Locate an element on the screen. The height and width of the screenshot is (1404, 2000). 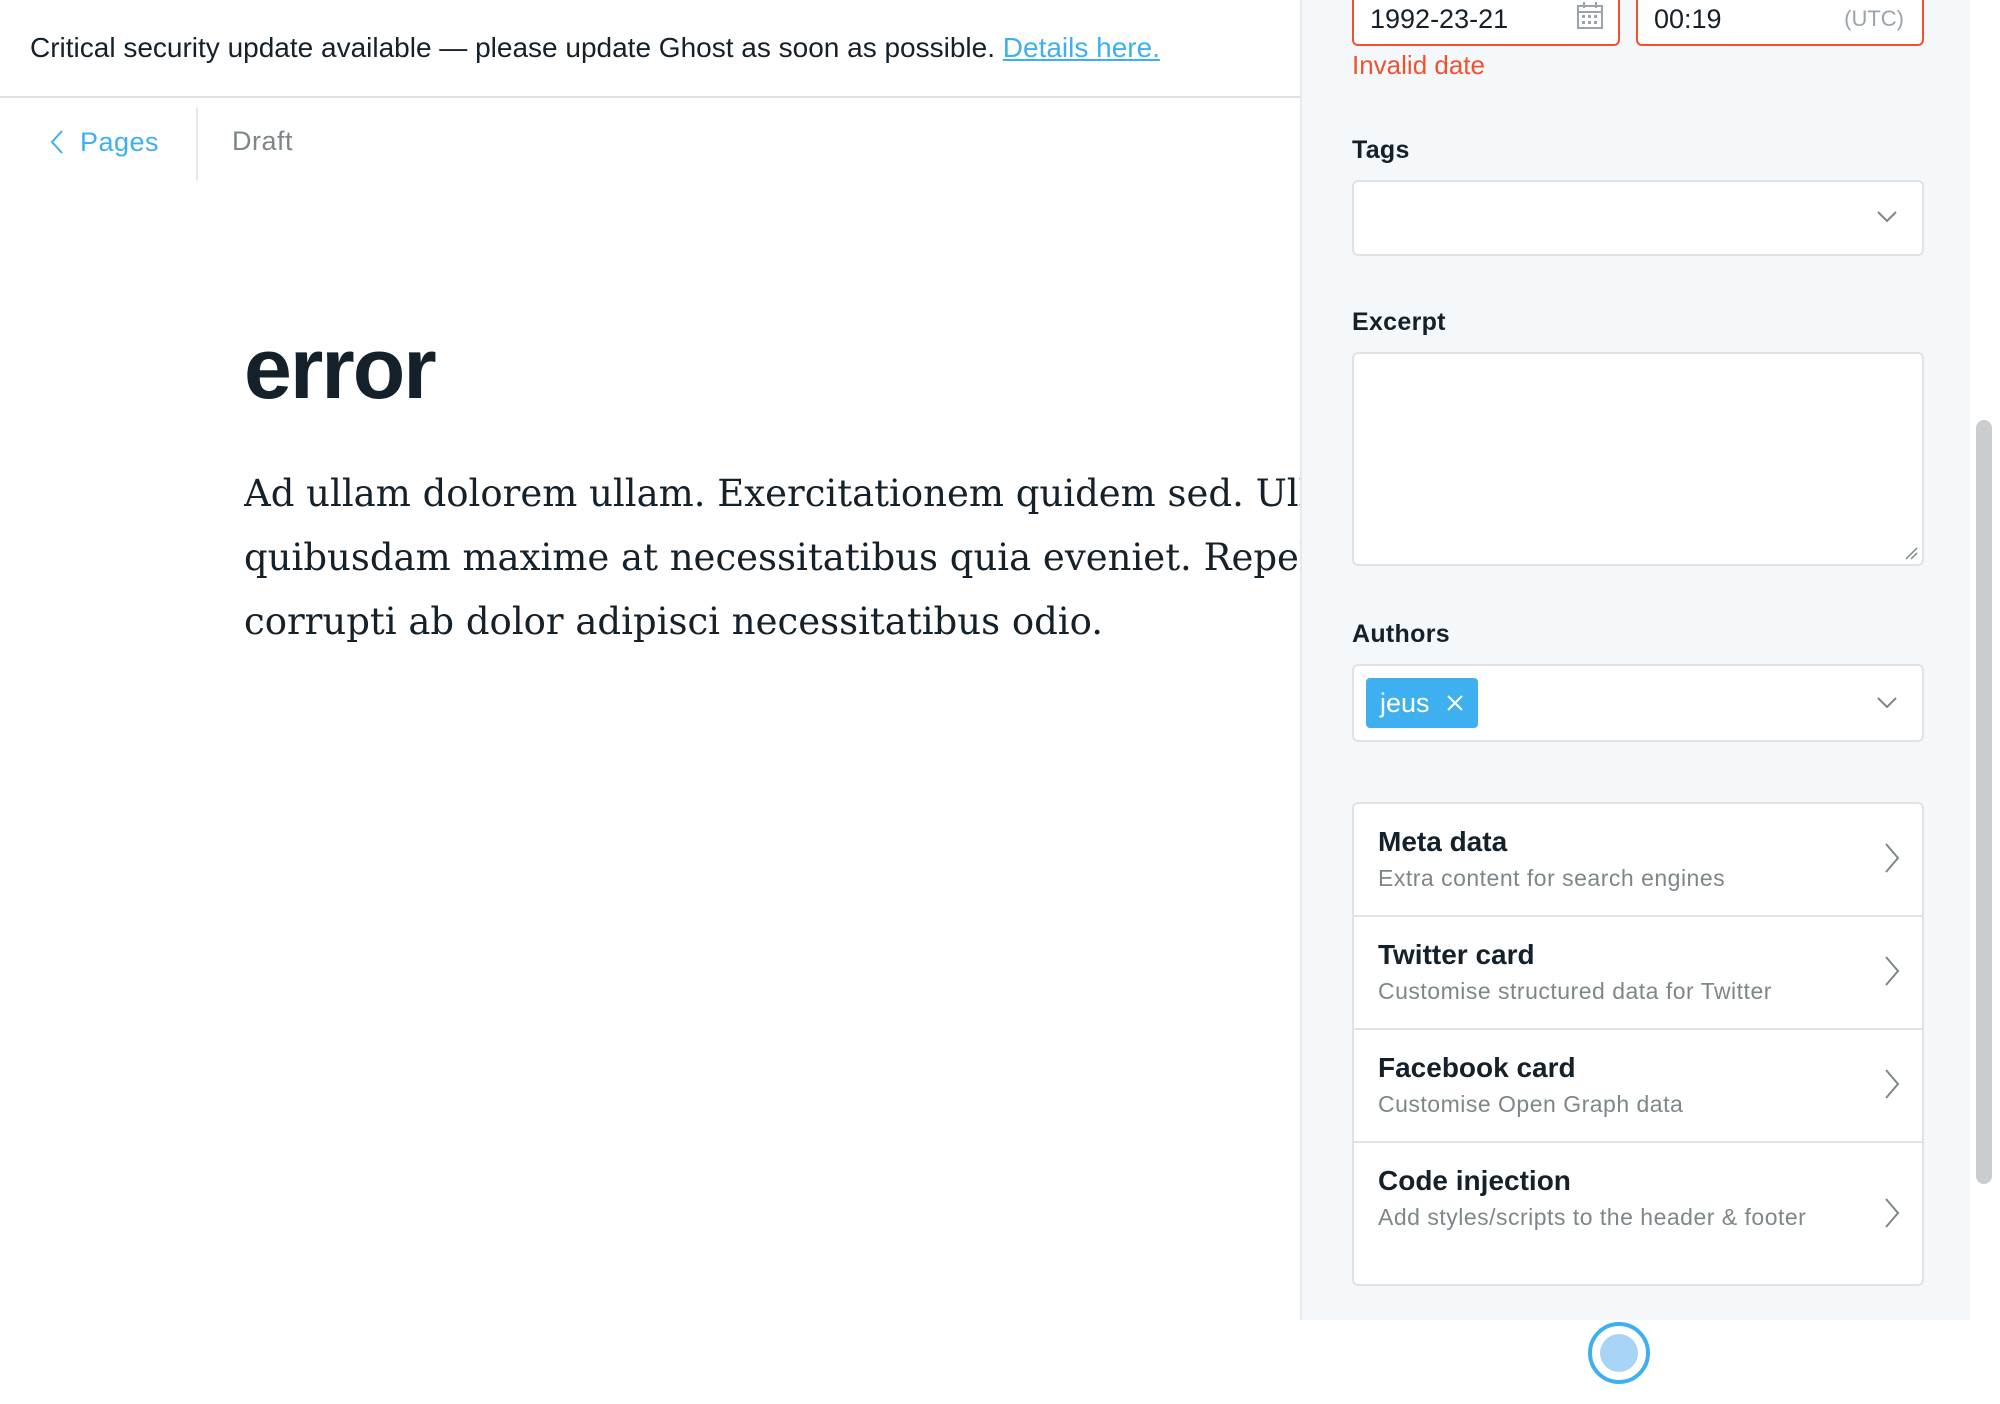
resize-grip-icon is located at coordinates (1911, 553).